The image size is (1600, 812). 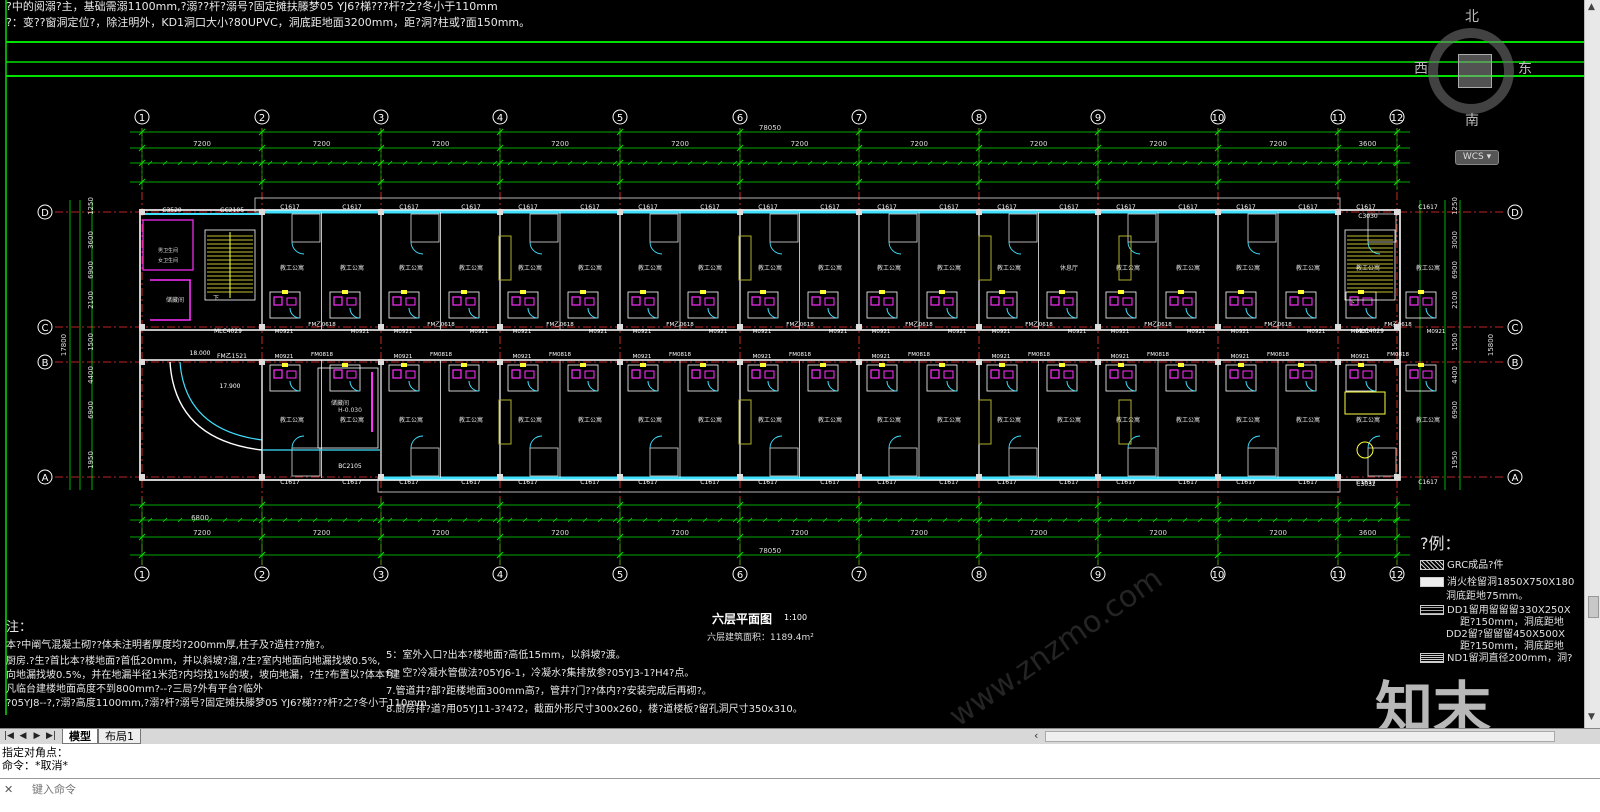 What do you see at coordinates (142, 327) in the screenshot?
I see `column-1C` at bounding box center [142, 327].